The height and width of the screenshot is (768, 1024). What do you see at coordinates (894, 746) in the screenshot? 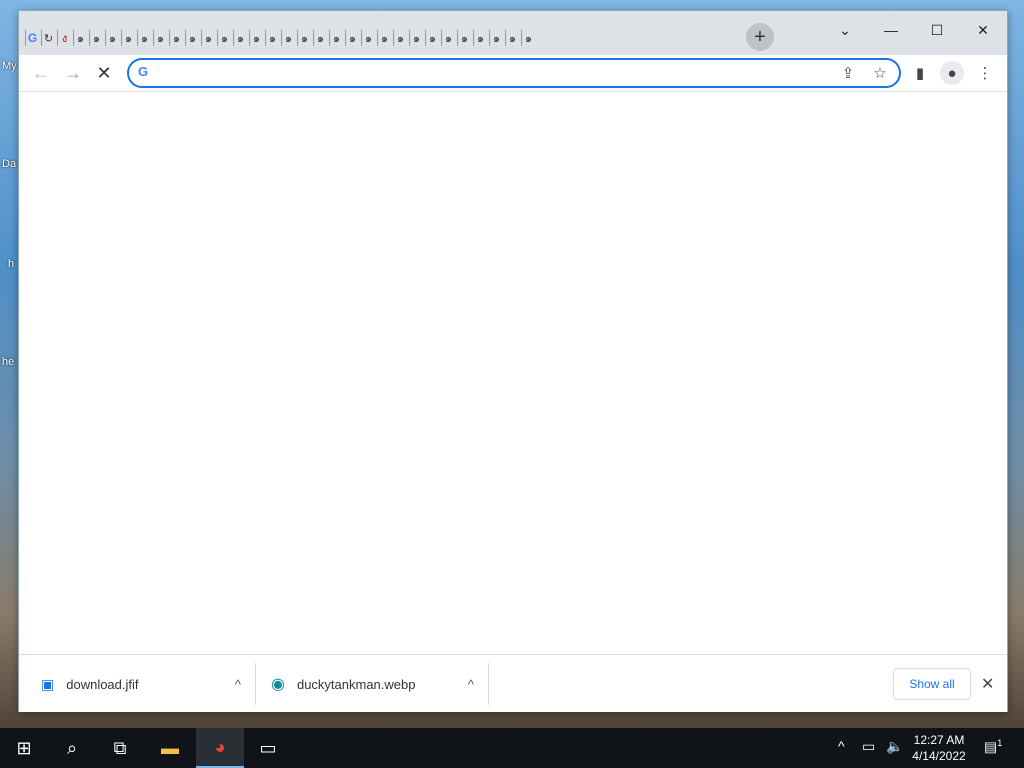
I see `volume-icon: 🔈` at bounding box center [894, 746].